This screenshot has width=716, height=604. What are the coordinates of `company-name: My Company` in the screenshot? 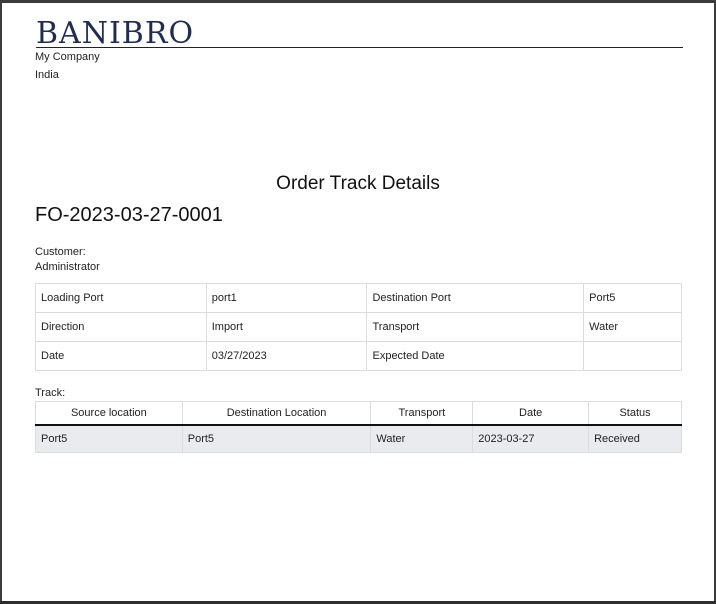 It's located at (67, 57).